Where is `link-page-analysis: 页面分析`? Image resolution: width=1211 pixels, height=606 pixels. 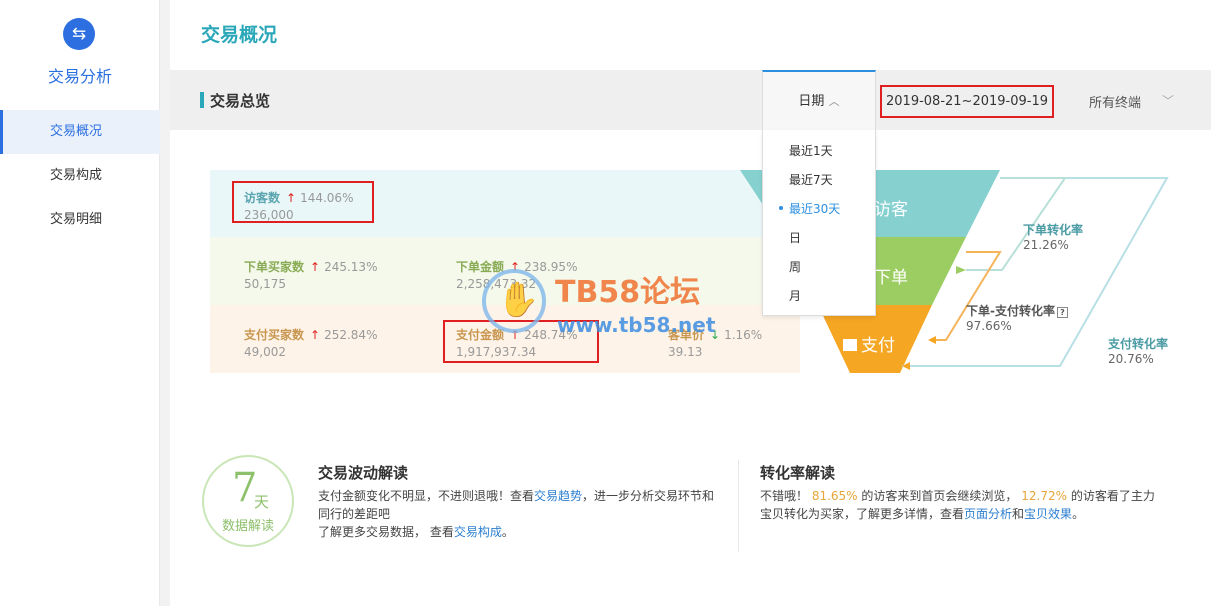
link-page-analysis: 页面分析 is located at coordinates (988, 514).